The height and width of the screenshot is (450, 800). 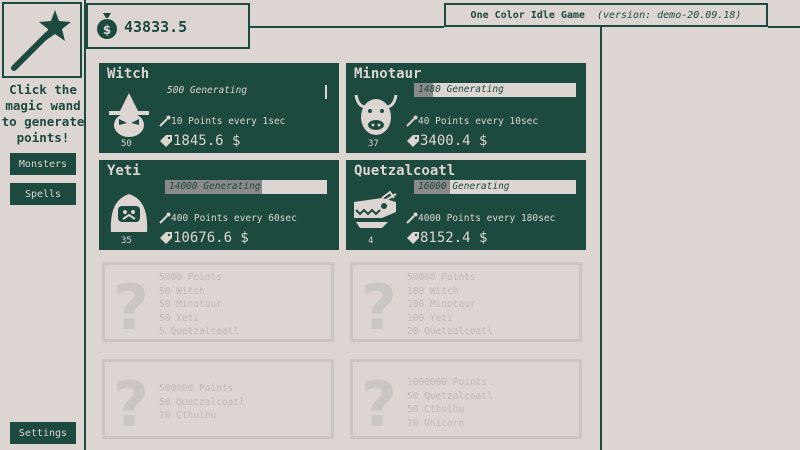 I want to click on minotaur-icon, so click(x=376, y=114).